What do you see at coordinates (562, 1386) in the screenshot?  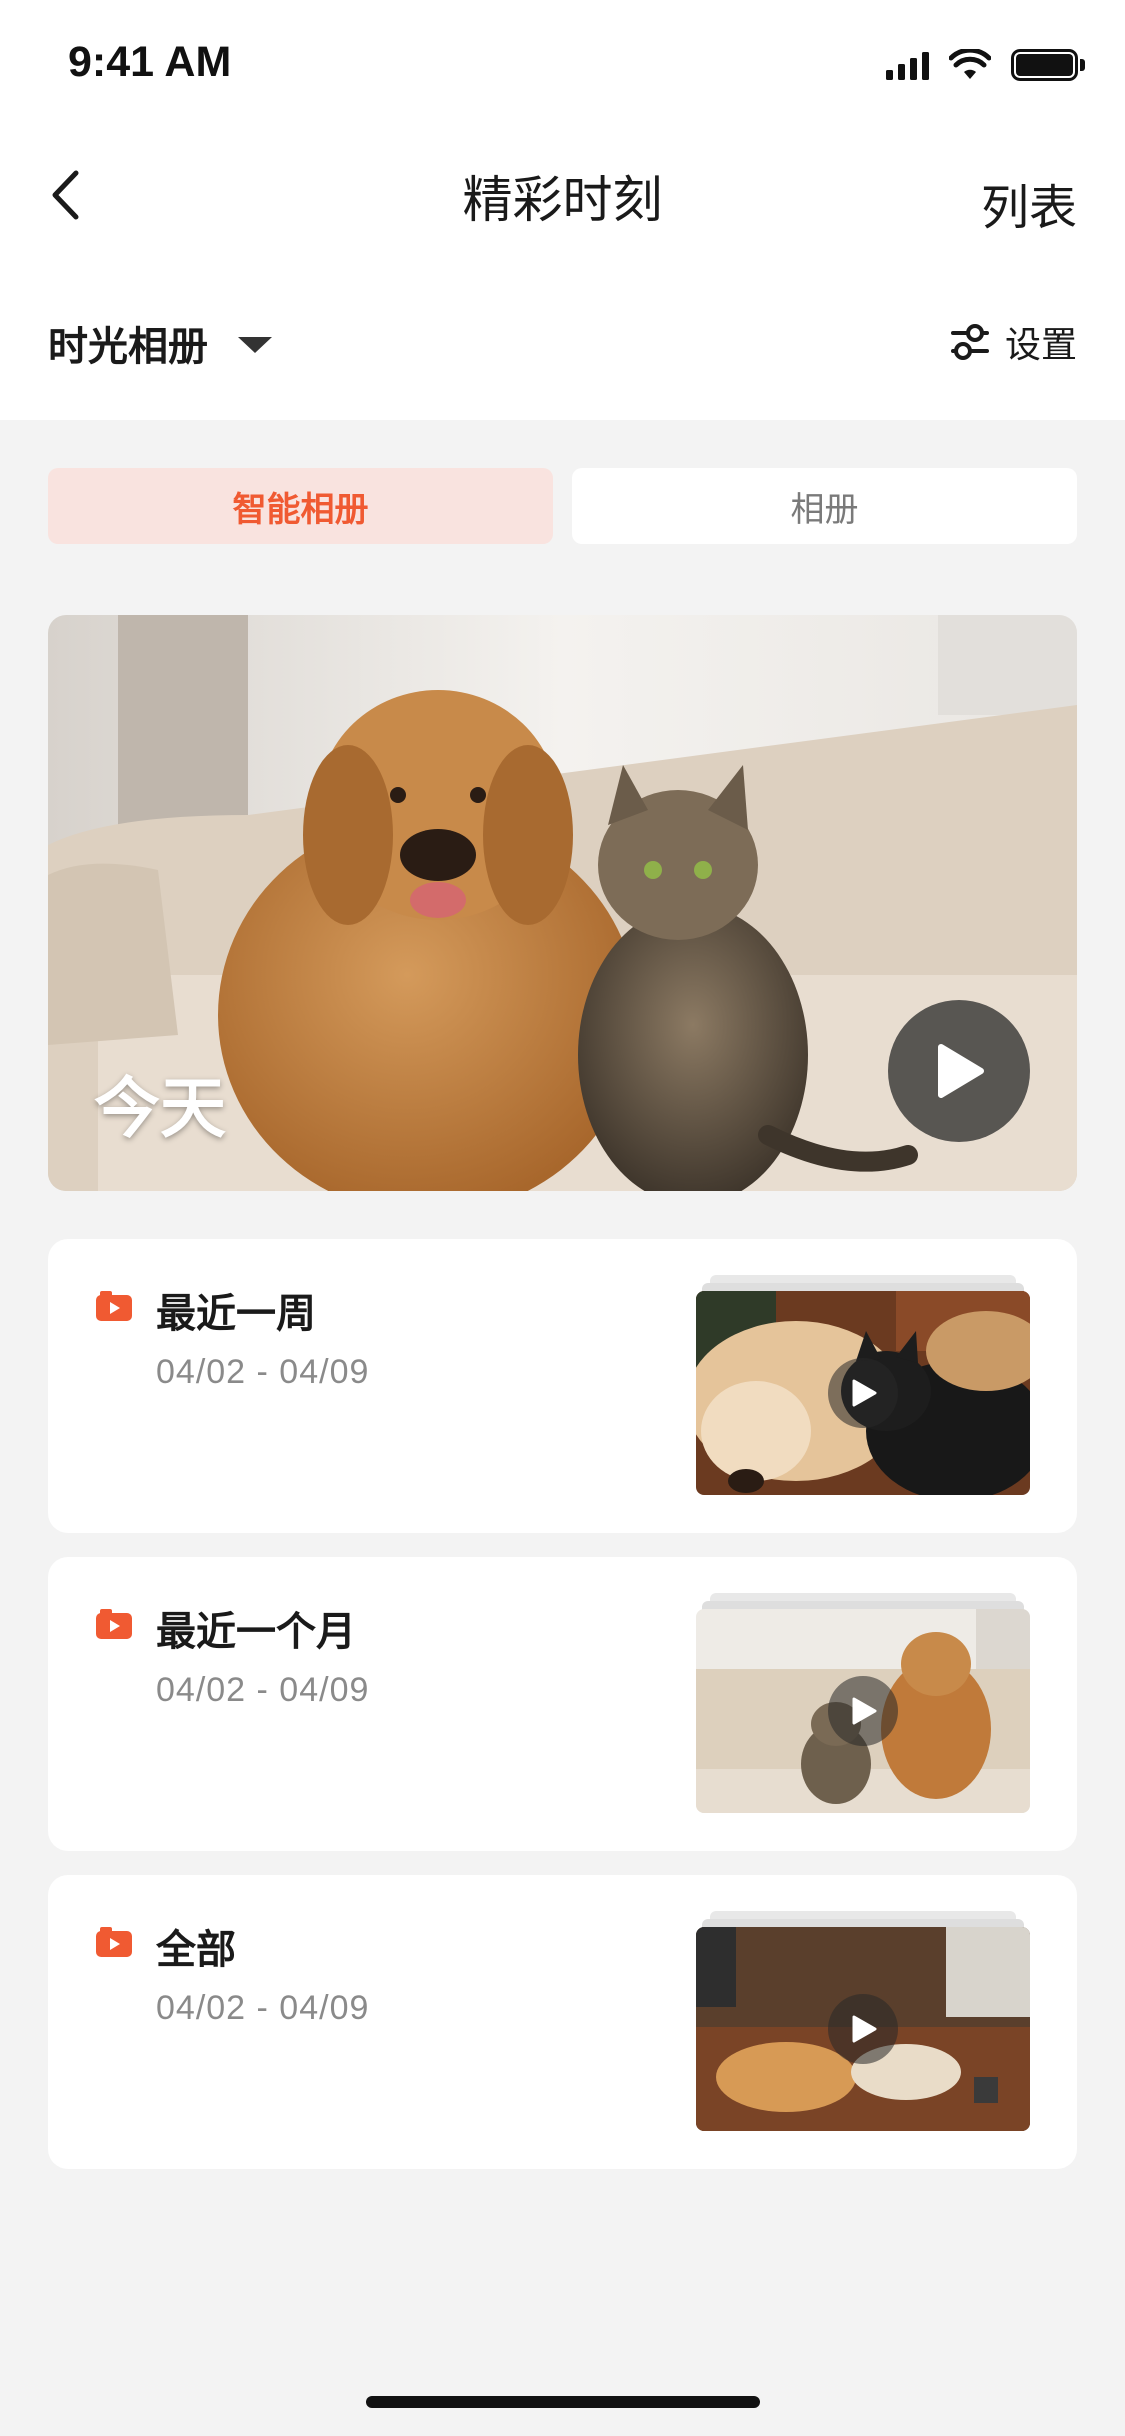 I see `album-card-week: 最近一周 04/02 - 04/09` at bounding box center [562, 1386].